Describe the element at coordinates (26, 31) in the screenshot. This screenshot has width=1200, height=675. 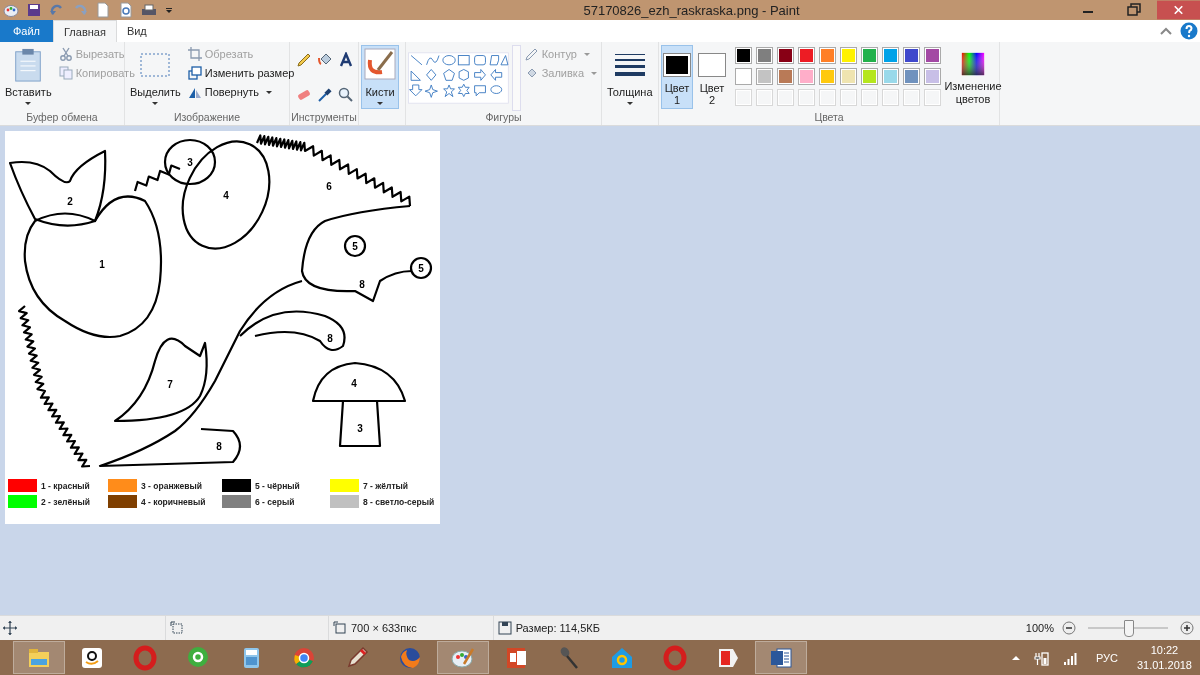
I see `ribbon-tab: Файл` at that location.